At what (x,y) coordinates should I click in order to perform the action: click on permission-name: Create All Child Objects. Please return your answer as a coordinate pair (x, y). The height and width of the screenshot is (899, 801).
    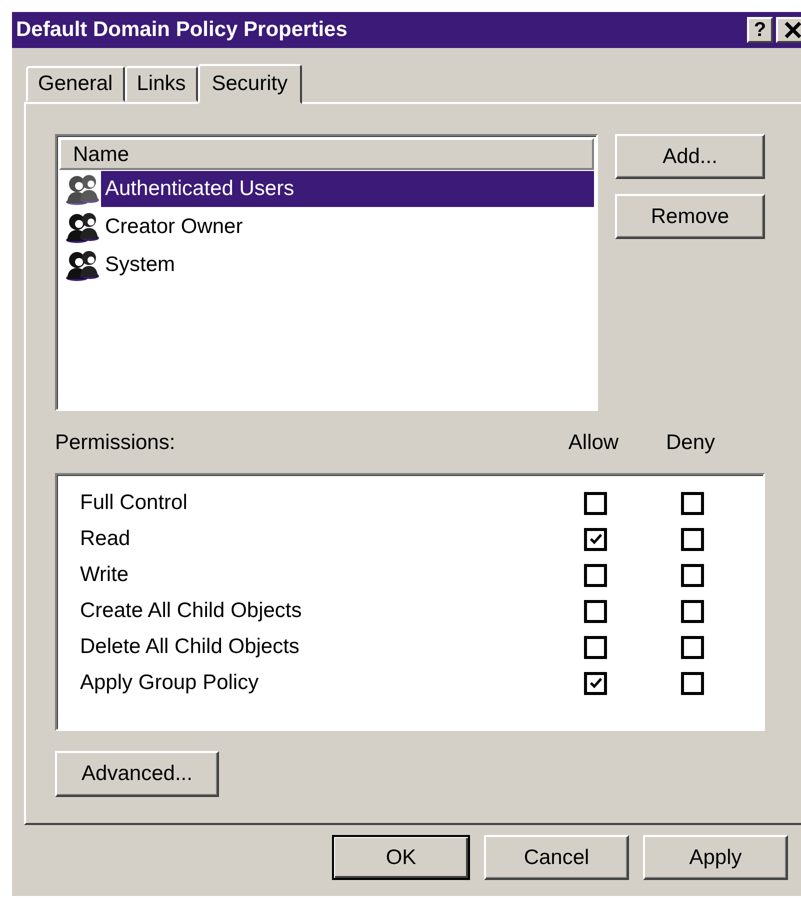
    Looking at the image, I should click on (191, 611).